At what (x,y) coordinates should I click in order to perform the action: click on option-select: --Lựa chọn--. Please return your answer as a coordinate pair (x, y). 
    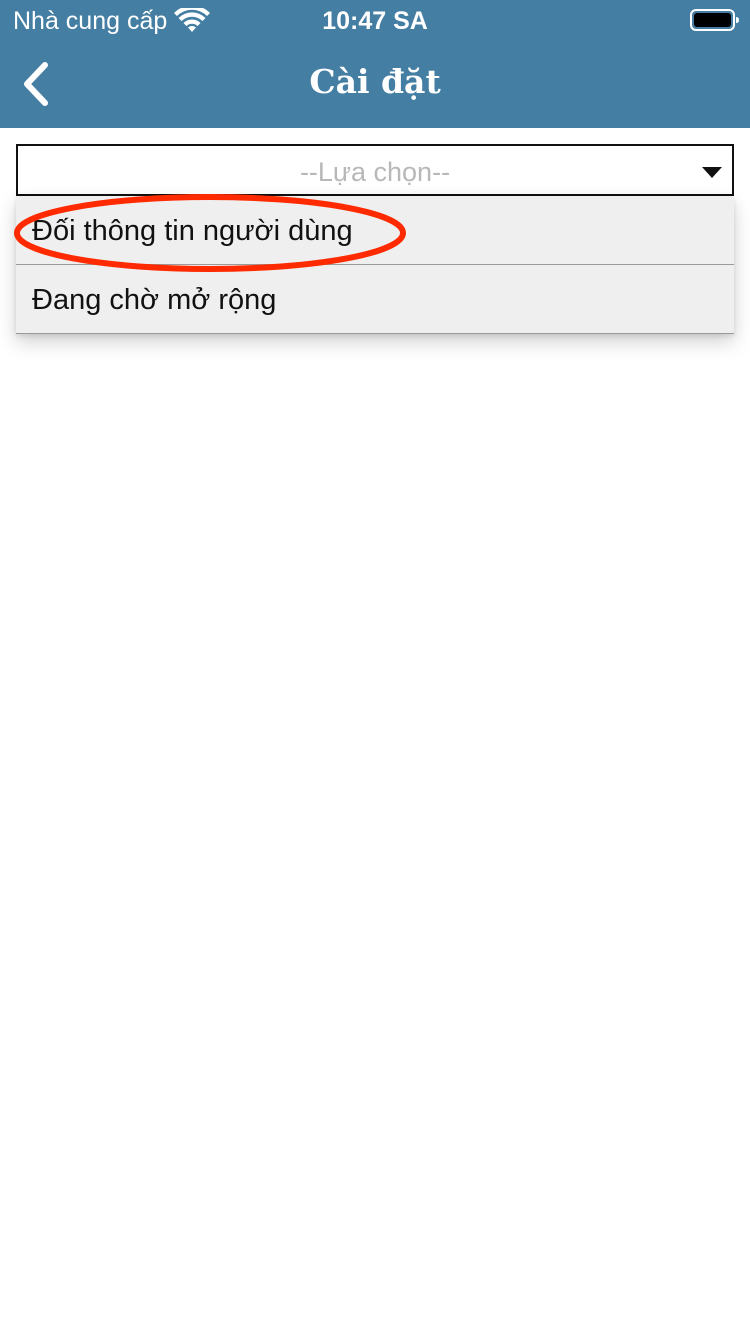
    Looking at the image, I should click on (375, 170).